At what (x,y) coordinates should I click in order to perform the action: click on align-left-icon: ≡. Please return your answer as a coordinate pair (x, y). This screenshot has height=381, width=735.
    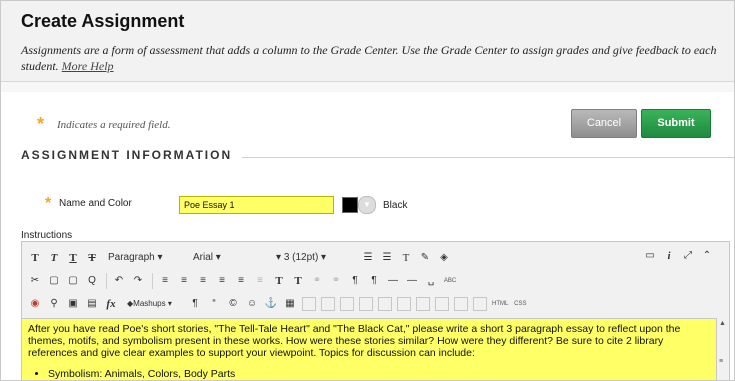
    Looking at the image, I should click on (165, 281).